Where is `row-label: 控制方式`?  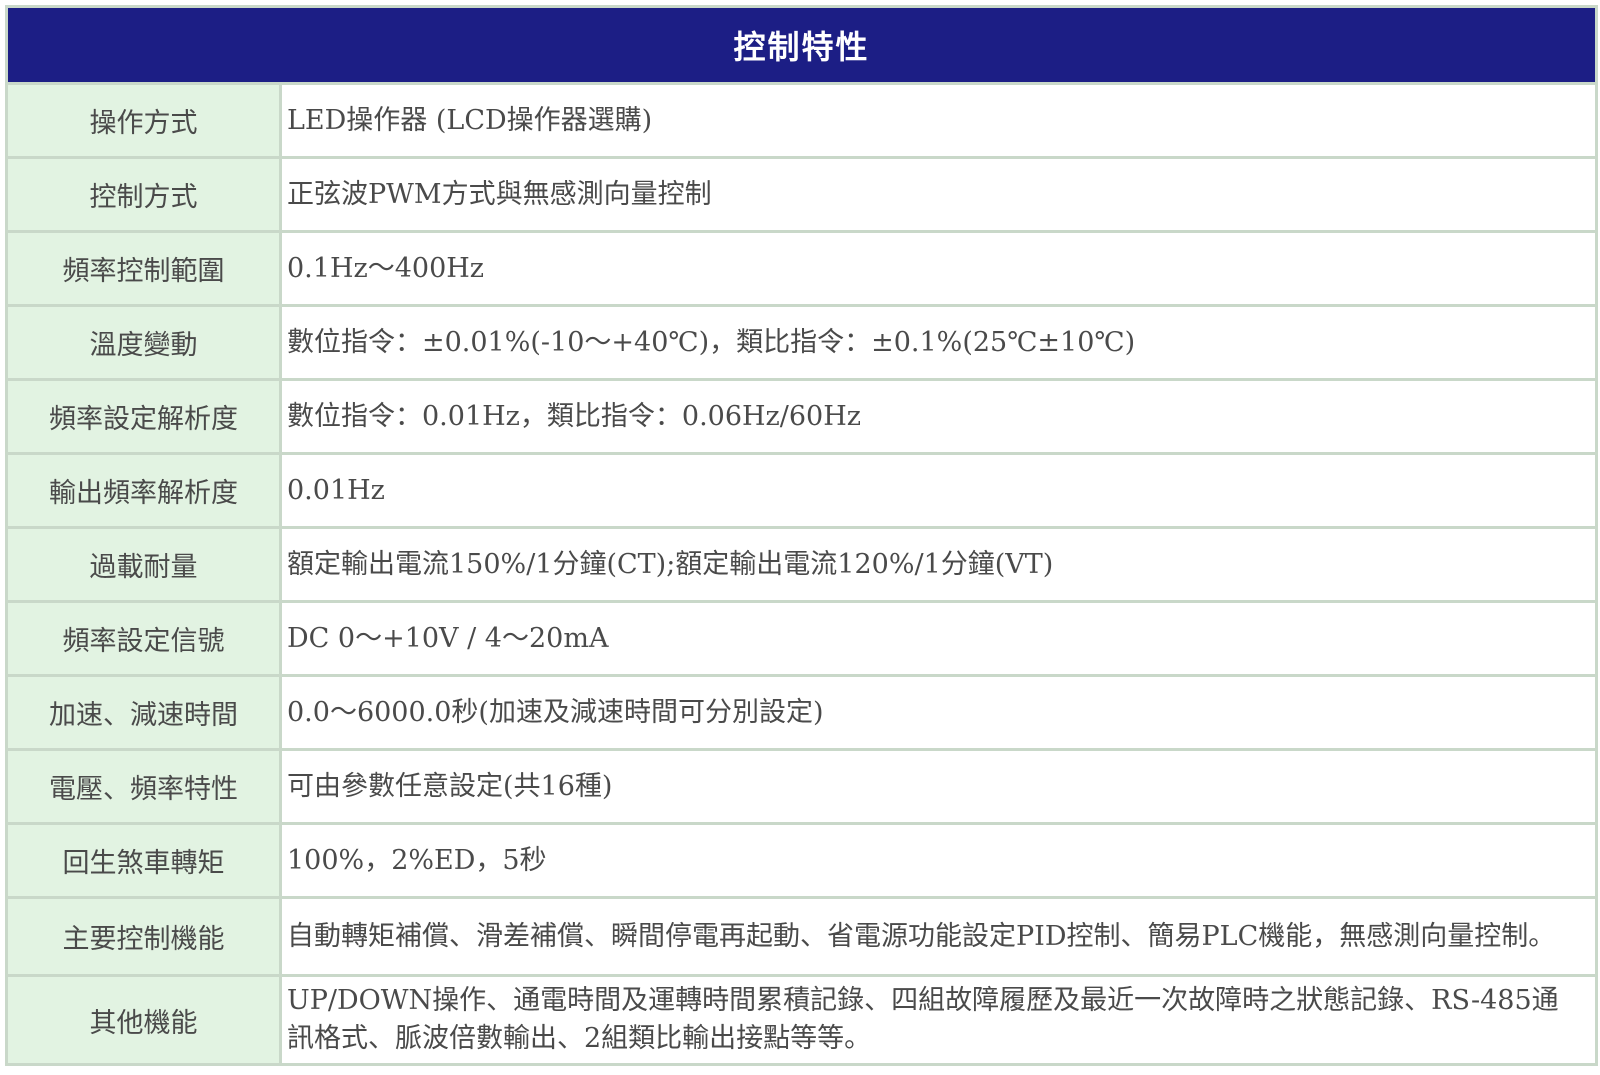
row-label: 控制方式 is located at coordinates (143, 194).